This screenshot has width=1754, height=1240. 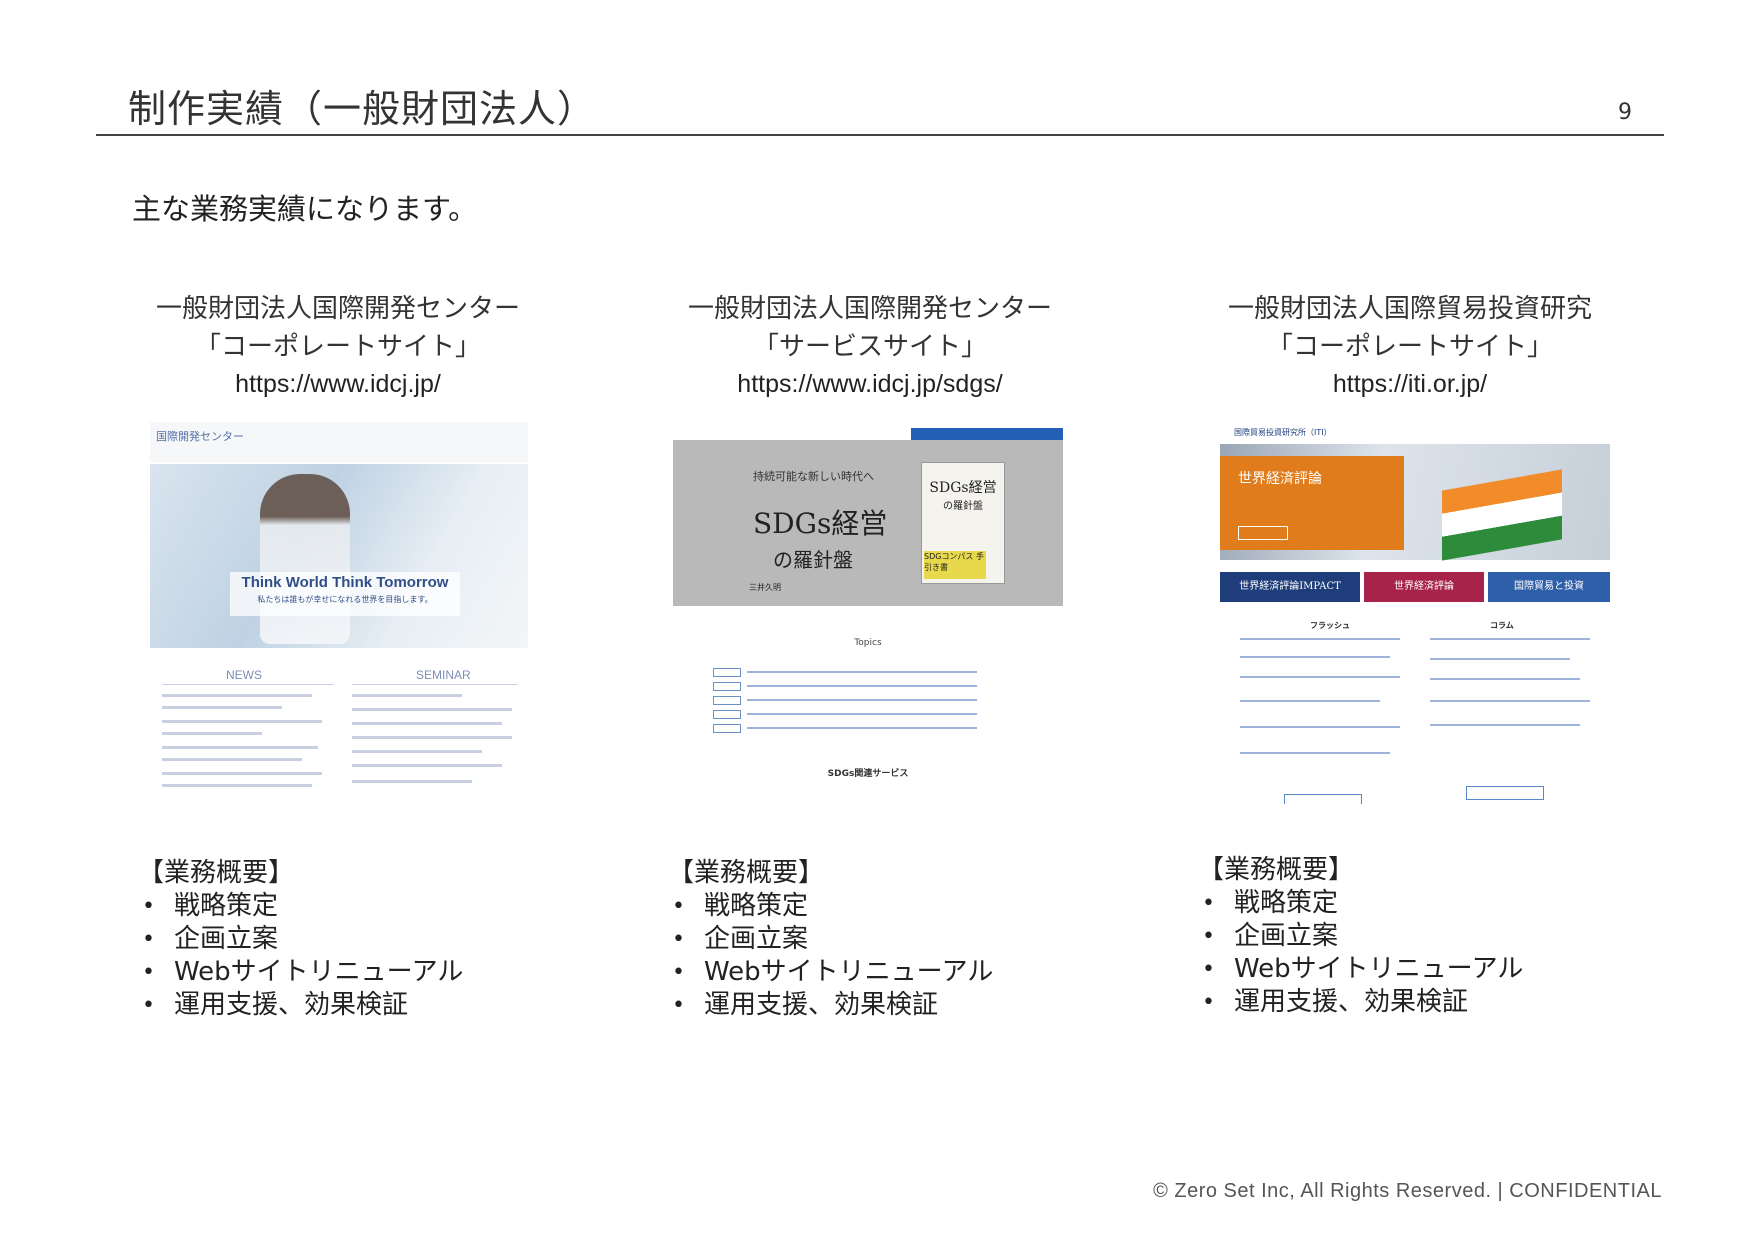 What do you see at coordinates (345, 582) in the screenshot?
I see `hero-title: Think World Think Tomorrow` at bounding box center [345, 582].